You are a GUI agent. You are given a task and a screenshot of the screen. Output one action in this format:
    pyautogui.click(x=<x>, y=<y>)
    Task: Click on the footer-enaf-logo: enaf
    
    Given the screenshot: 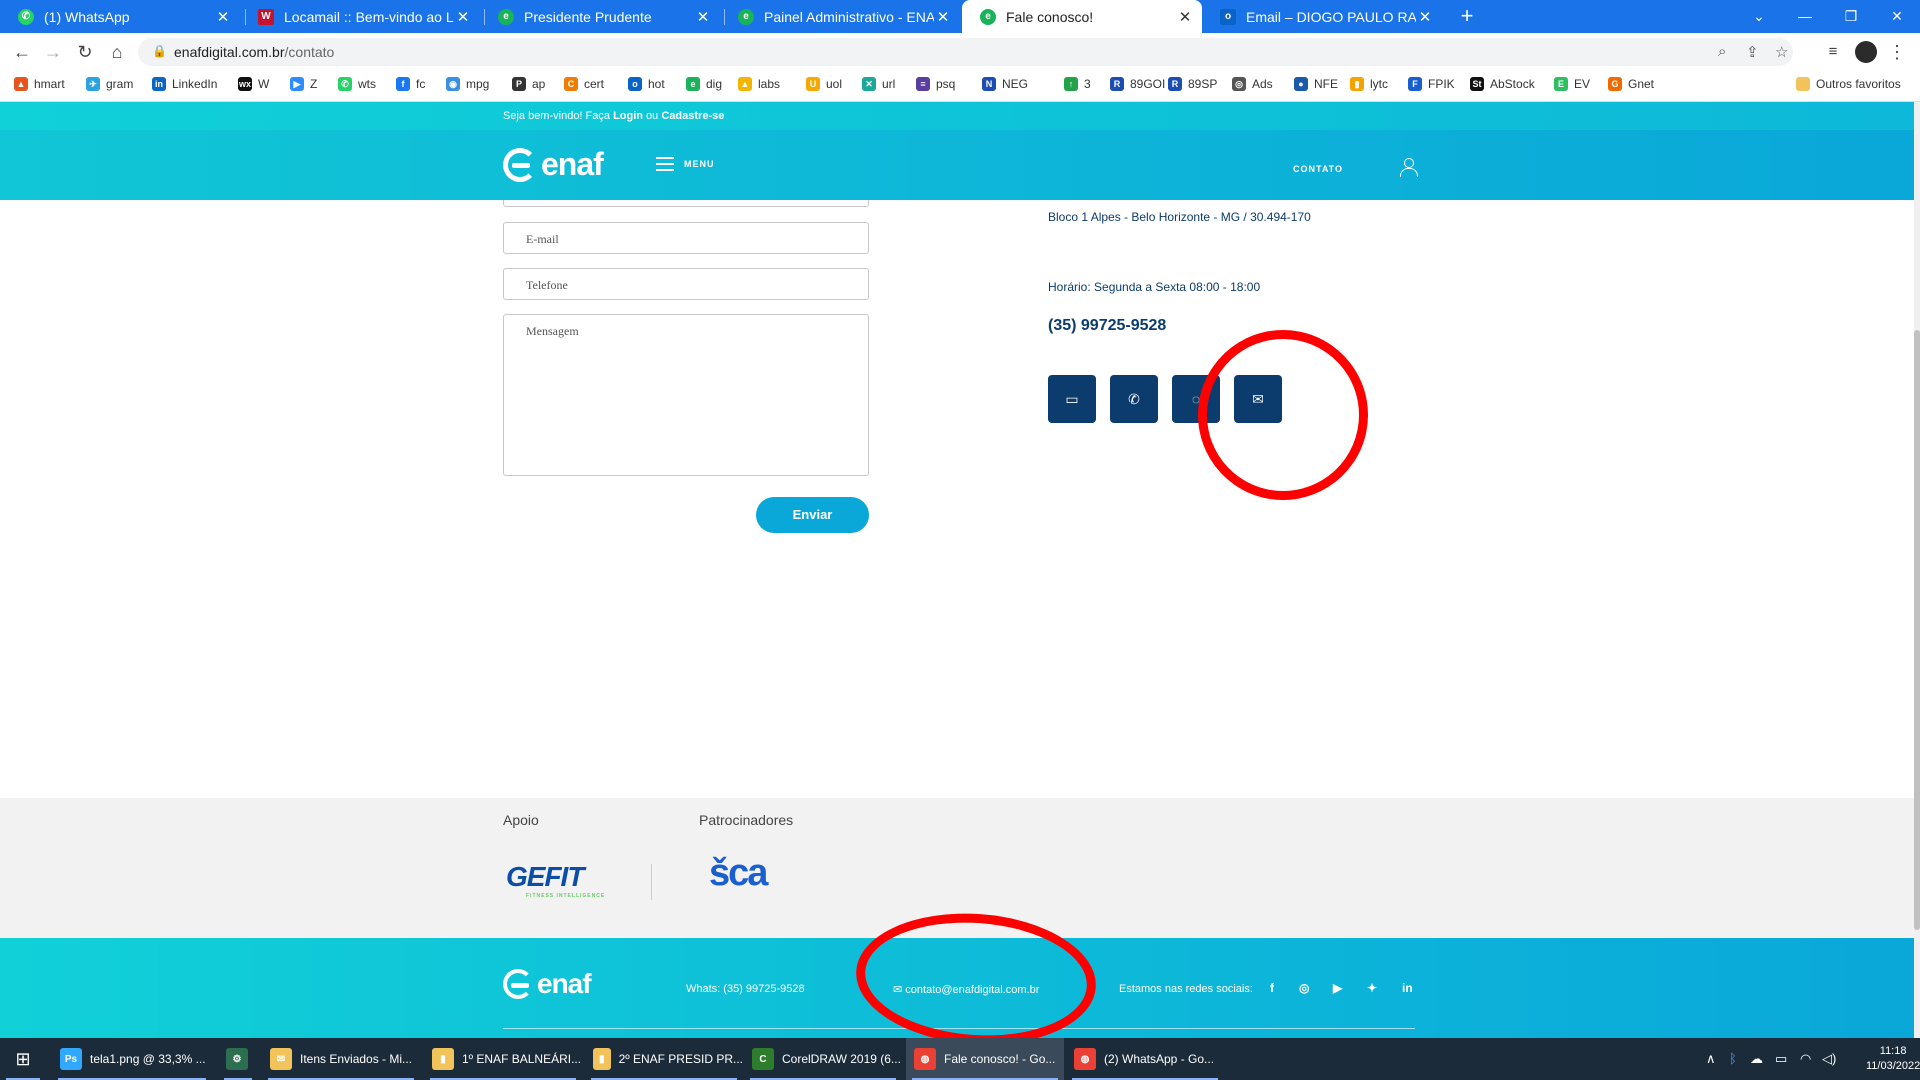 What is the action you would take?
    pyautogui.click(x=547, y=984)
    